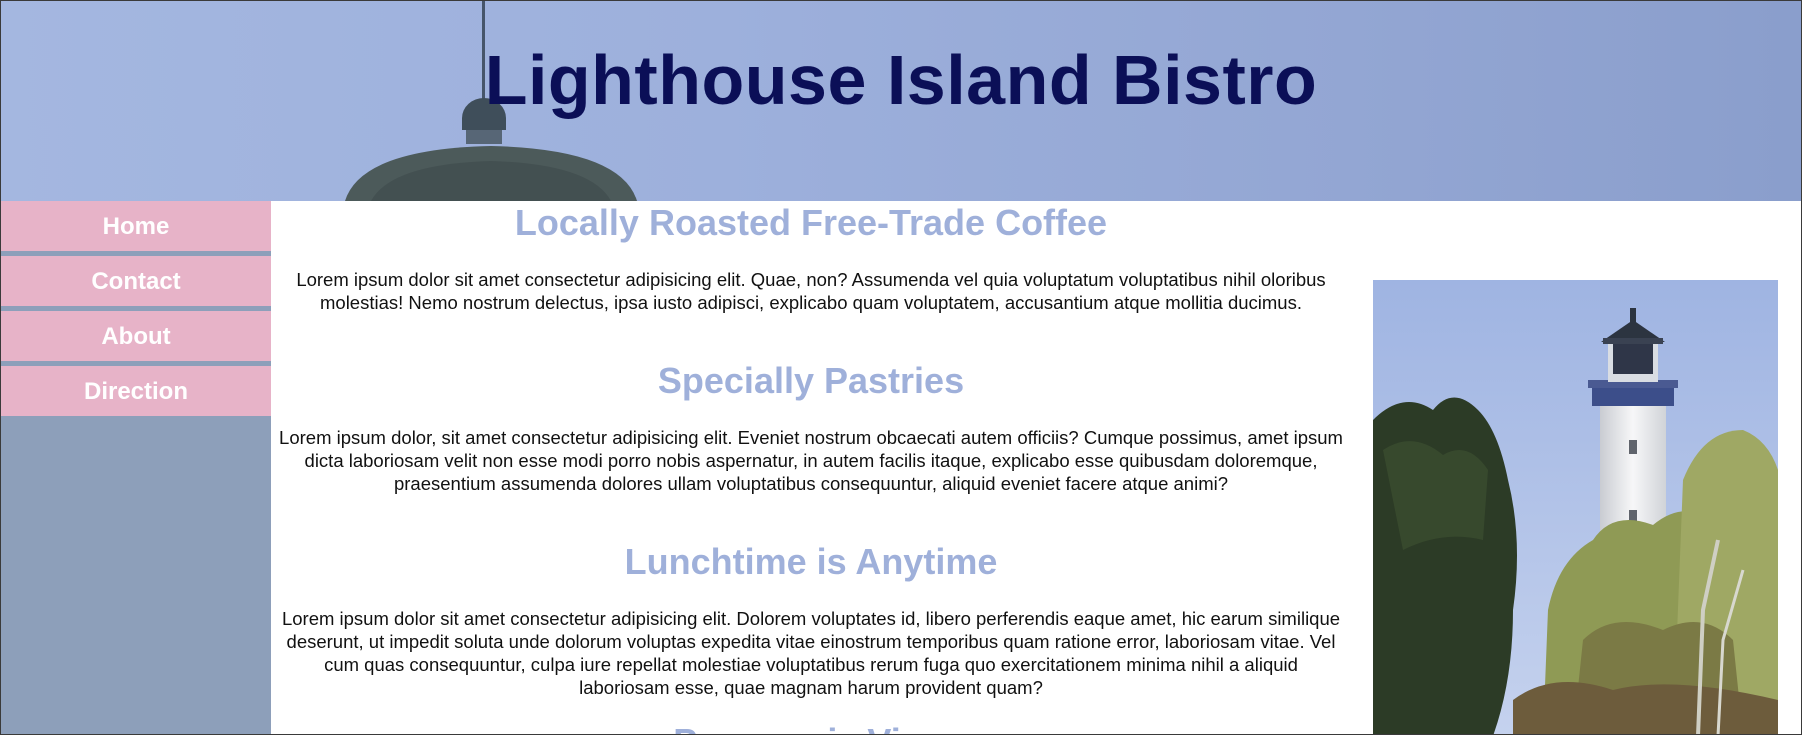  I want to click on section-heading-pastries: Specially Pastries, so click(811, 380).